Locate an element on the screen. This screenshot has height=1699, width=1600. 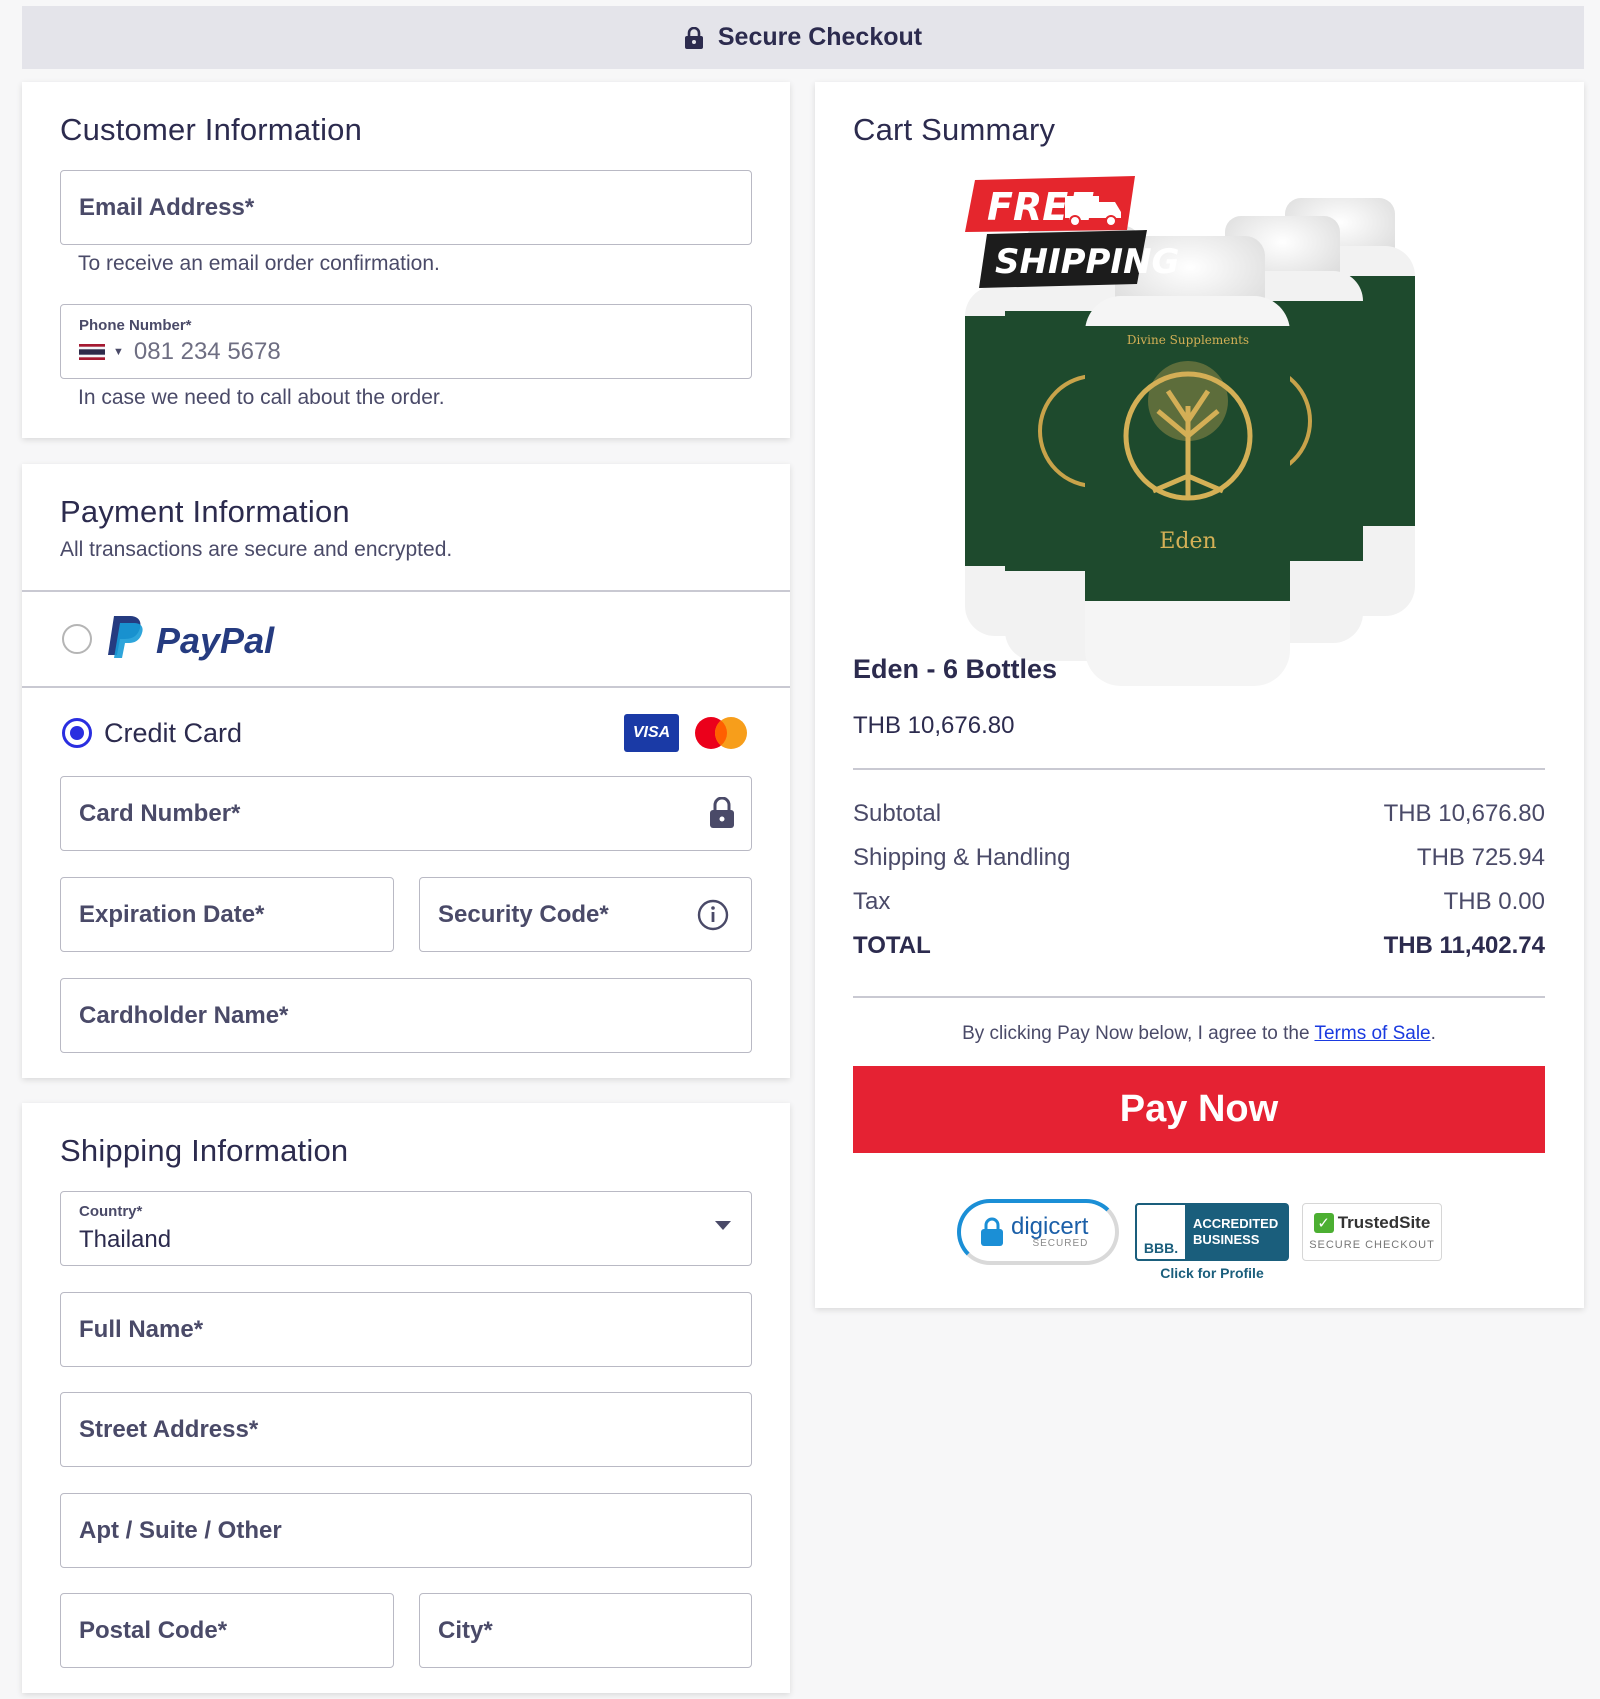
trustedsite-badge: ✓ TrustedSite SECURE CHECKOUT is located at coordinates (1372, 1232).